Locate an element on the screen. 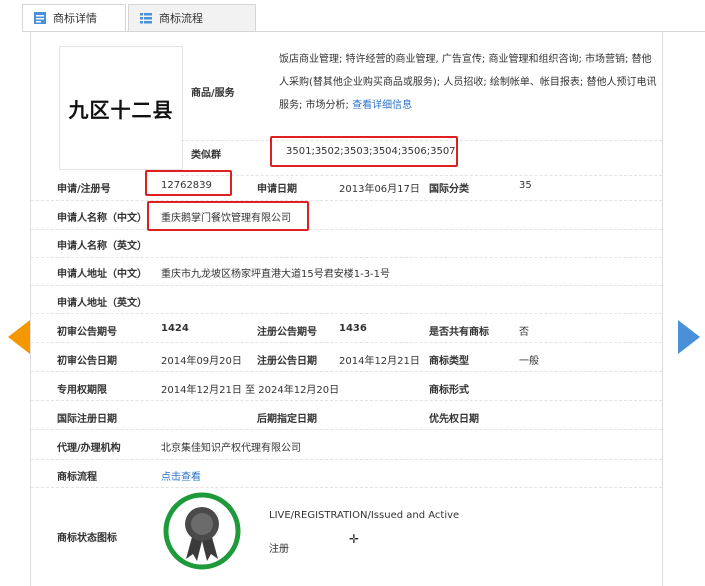 This screenshot has width=705, height=586. shared-value: 否 is located at coordinates (524, 332).